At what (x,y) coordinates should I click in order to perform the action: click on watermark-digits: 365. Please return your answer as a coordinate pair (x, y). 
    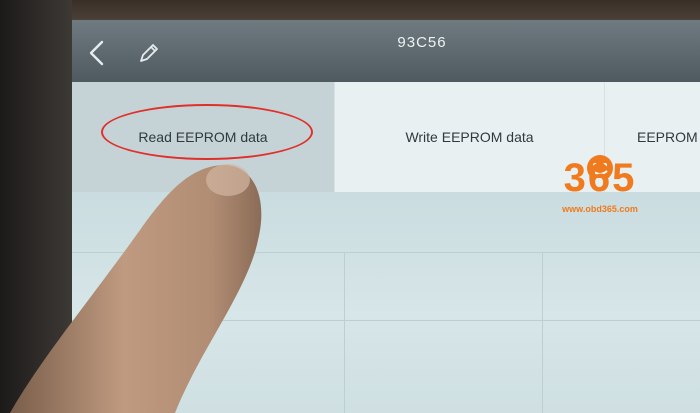
    Looking at the image, I should click on (600, 178).